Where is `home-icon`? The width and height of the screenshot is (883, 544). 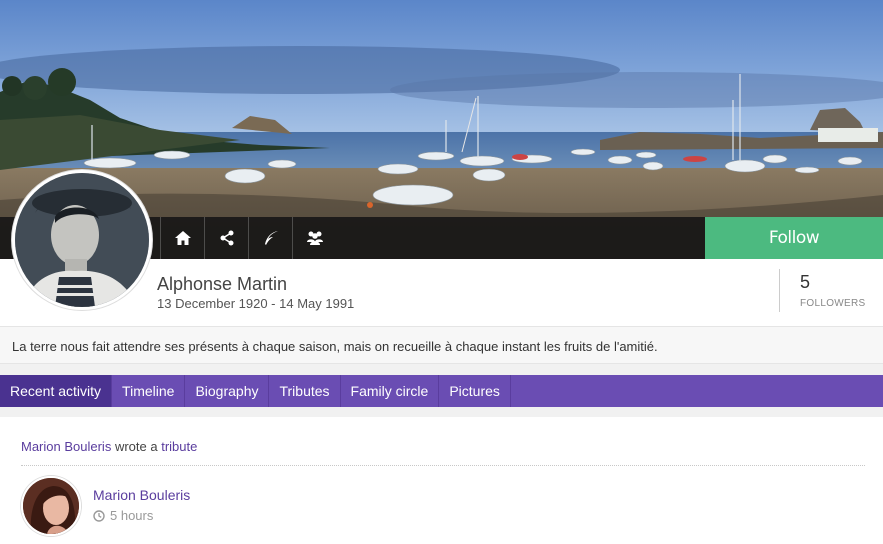 home-icon is located at coordinates (182, 238).